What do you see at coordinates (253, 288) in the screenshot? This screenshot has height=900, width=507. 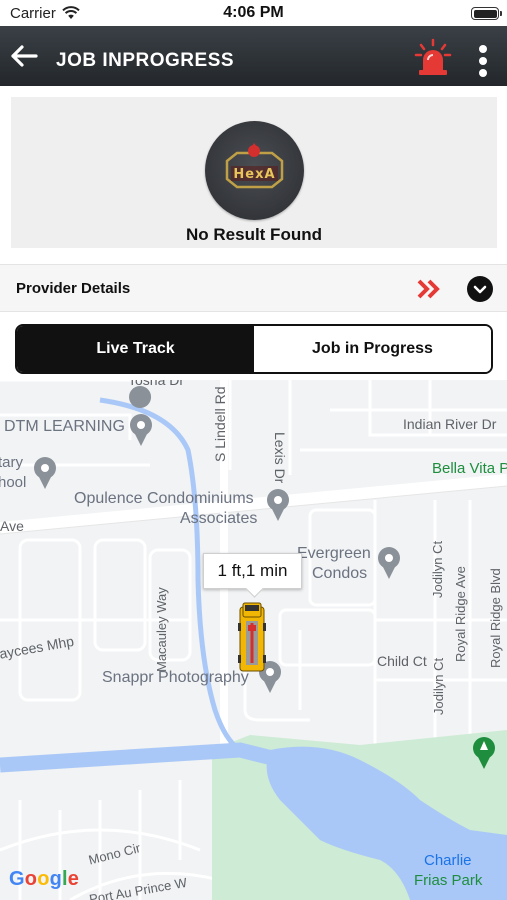 I see `provider-details-row: Provider Details` at bounding box center [253, 288].